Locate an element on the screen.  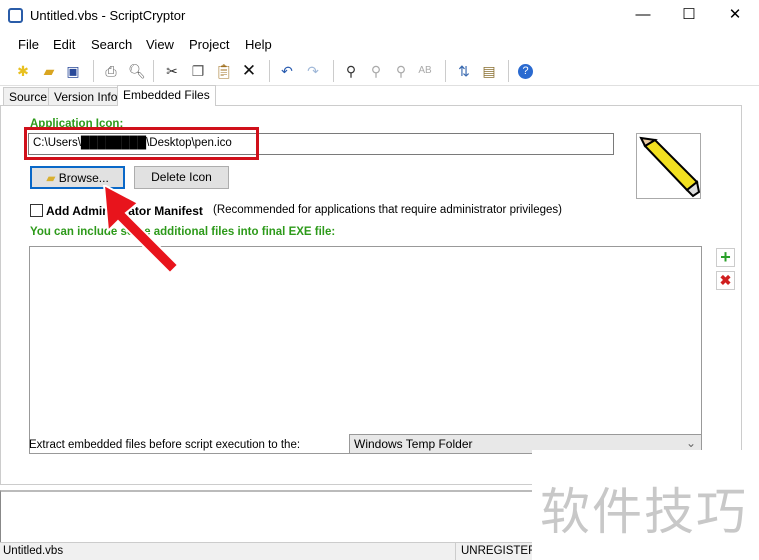
maximize-button: ☐ is located at coordinates (689, 16).